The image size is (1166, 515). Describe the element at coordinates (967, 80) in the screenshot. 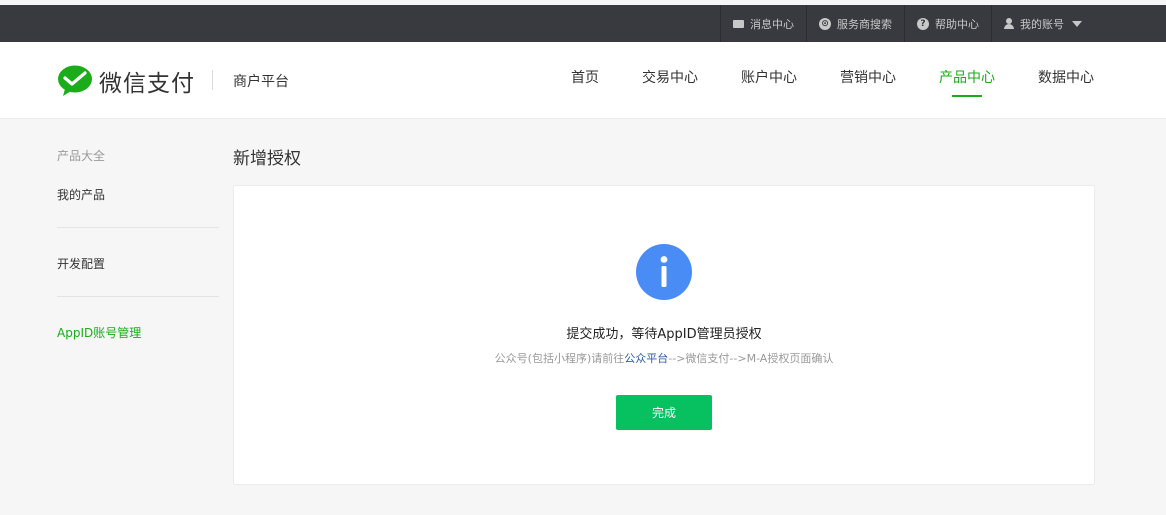

I see `nav-product-center: 产品中心` at that location.